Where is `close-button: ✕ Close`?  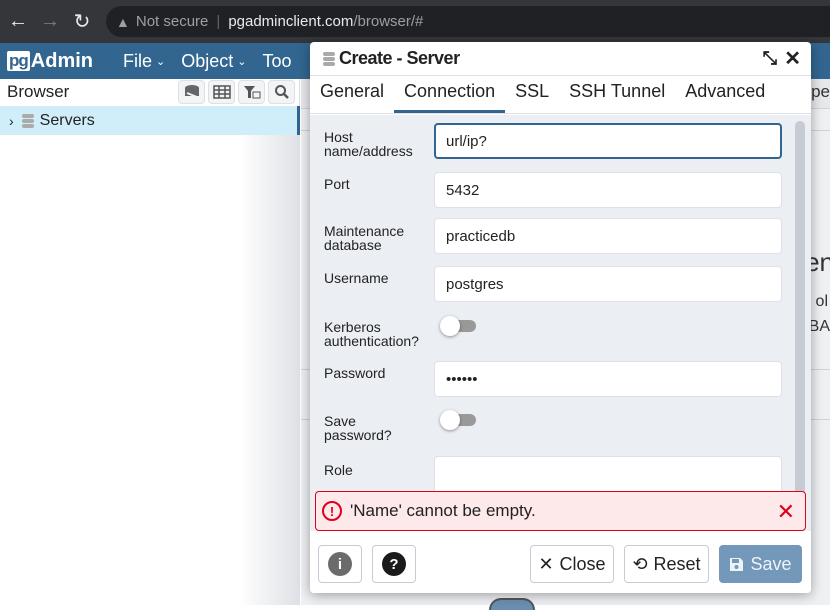
close-button: ✕ Close is located at coordinates (572, 564).